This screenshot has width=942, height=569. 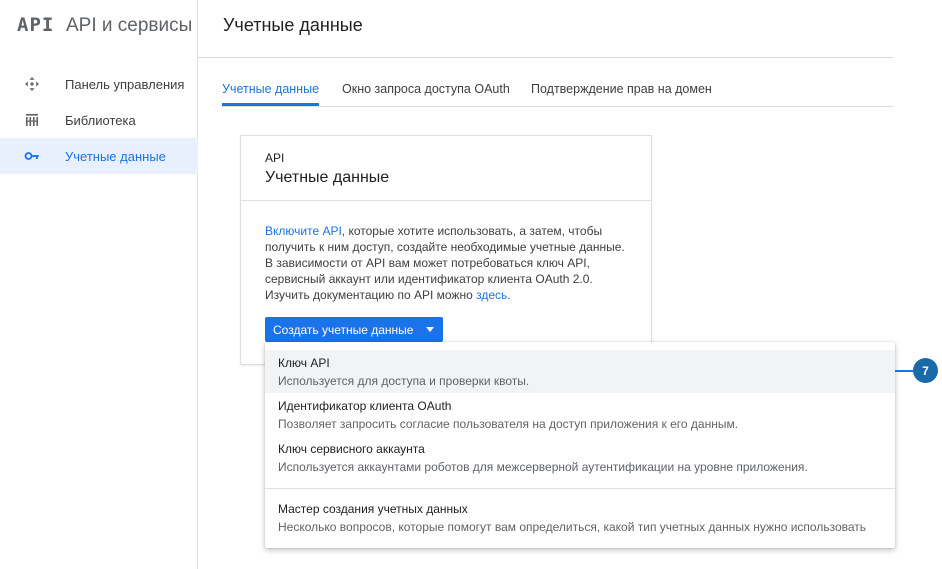 What do you see at coordinates (343, 329) in the screenshot?
I see `create-credentials-label: Создать учетные данные` at bounding box center [343, 329].